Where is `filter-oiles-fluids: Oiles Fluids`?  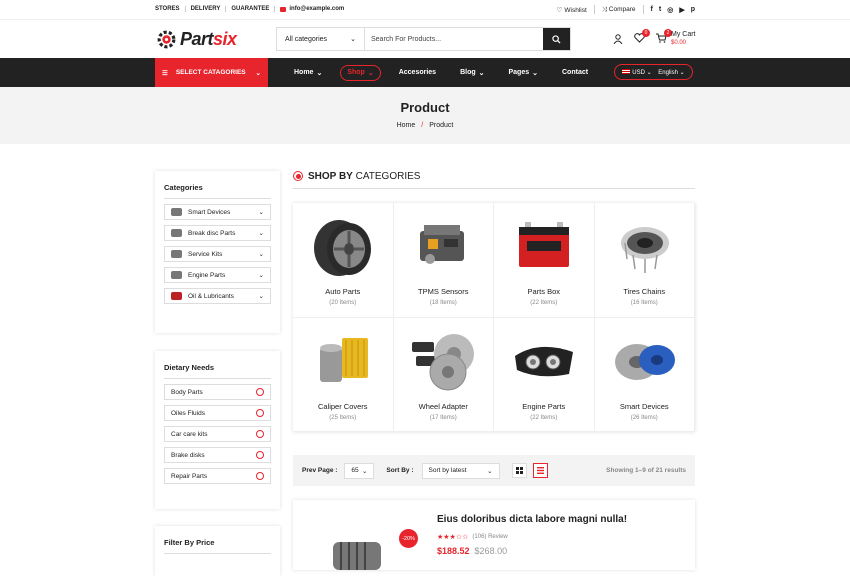
filter-oiles-fluids: Oiles Fluids is located at coordinates (217, 413).